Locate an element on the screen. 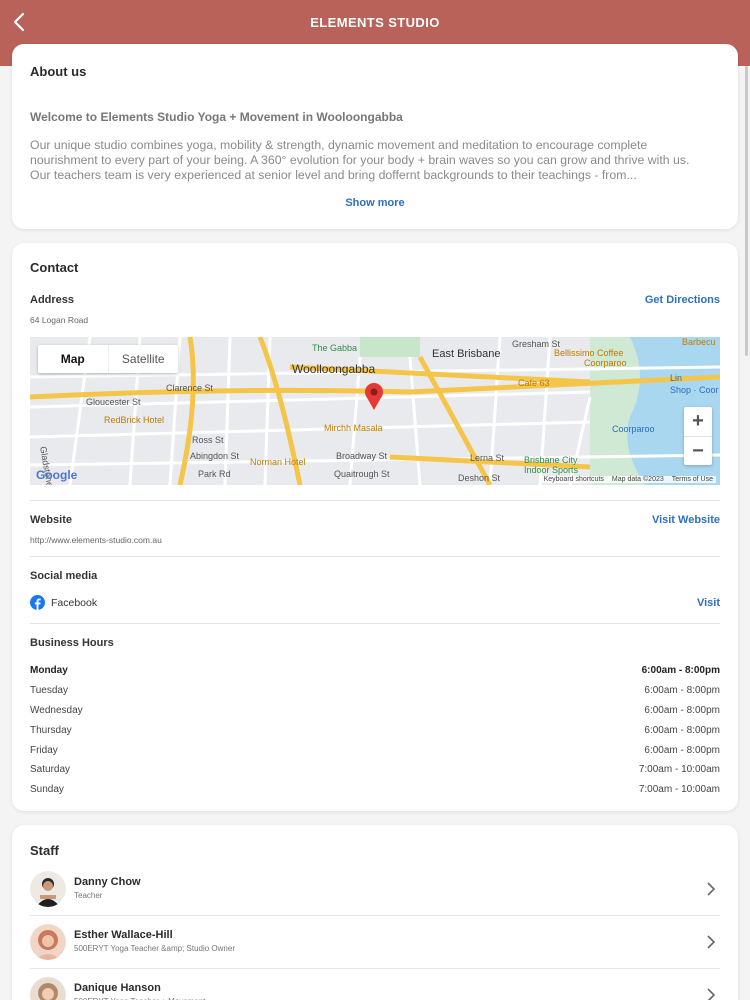  hours-row: Friday 6:00am - 8:00pm is located at coordinates (375, 750).